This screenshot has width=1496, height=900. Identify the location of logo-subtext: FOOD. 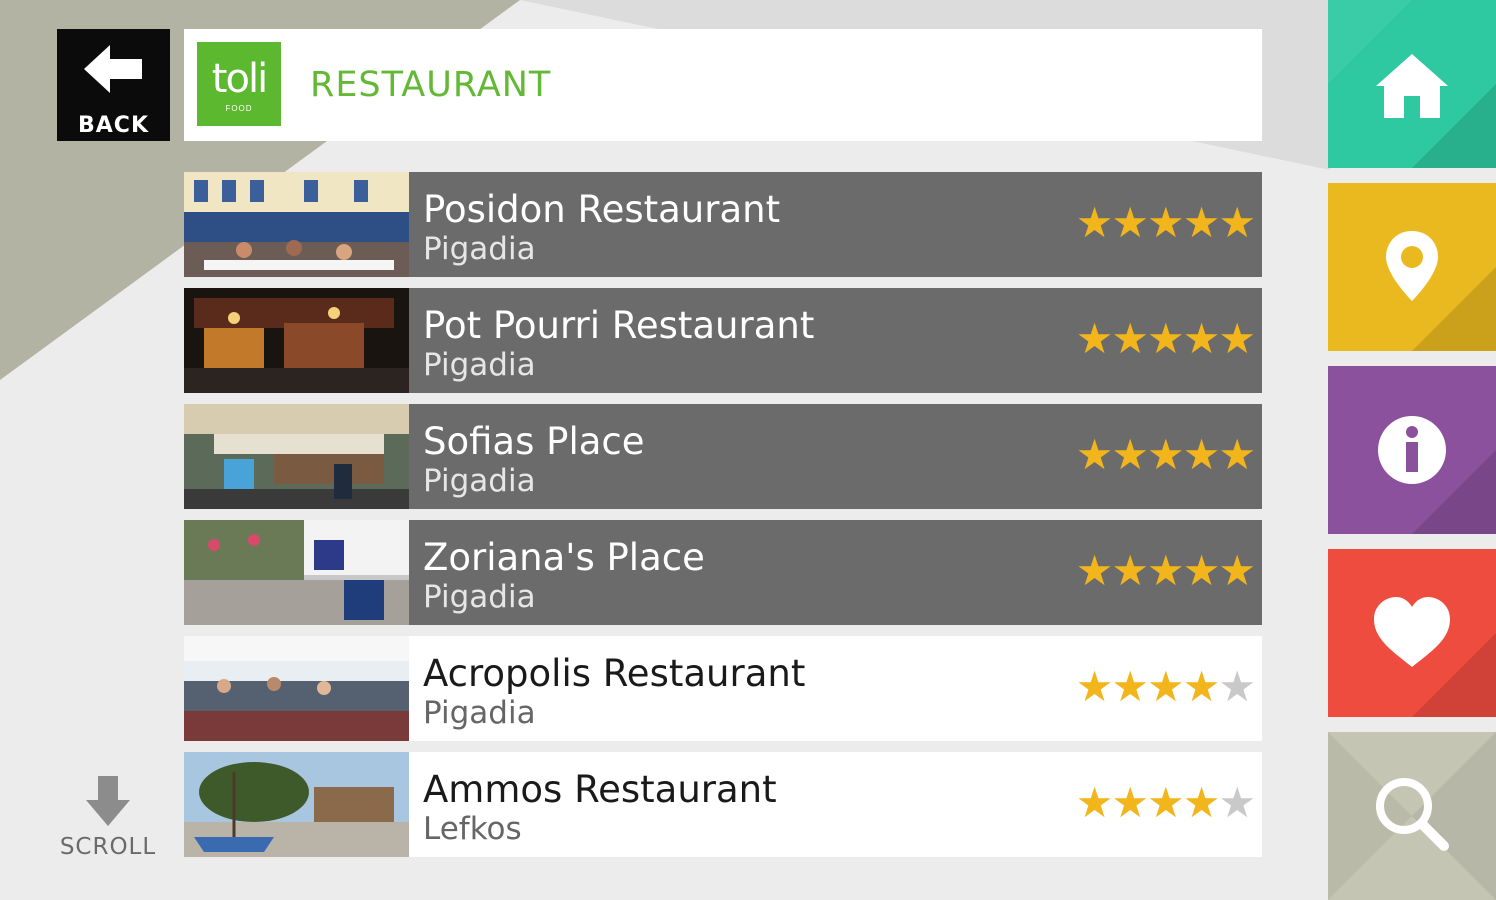
(239, 108).